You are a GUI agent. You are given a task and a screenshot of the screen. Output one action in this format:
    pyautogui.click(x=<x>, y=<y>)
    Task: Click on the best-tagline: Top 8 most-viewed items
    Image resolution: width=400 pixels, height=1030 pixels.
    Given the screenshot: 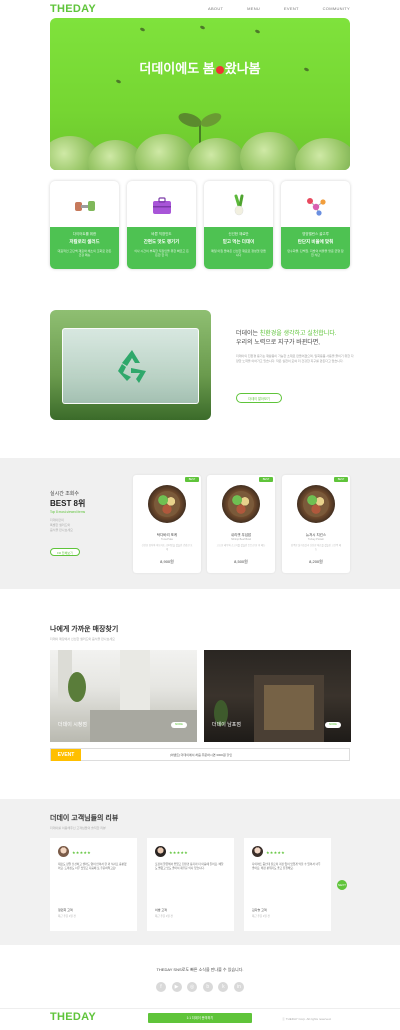 What is the action you would take?
    pyautogui.click(x=68, y=512)
    